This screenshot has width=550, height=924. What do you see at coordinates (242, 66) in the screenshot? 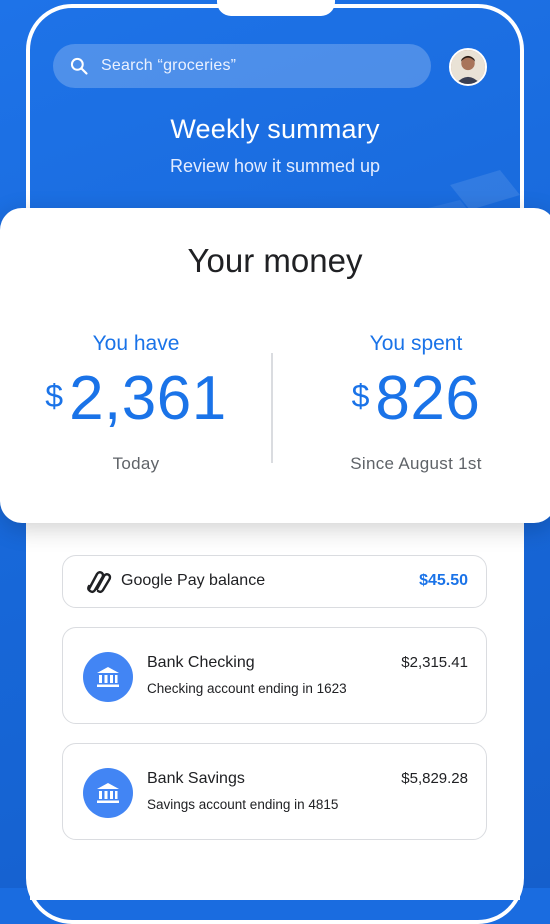
I see `search-bar: Search “groceries”` at bounding box center [242, 66].